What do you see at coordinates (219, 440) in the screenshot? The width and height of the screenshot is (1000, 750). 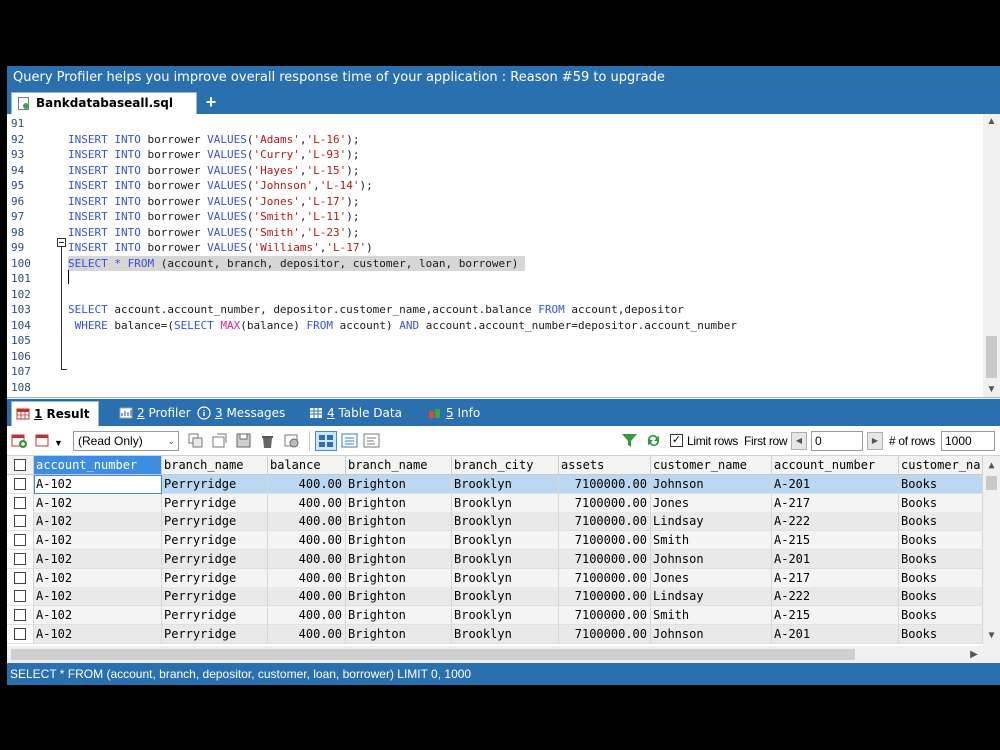 I see `duplicate-row-icon` at bounding box center [219, 440].